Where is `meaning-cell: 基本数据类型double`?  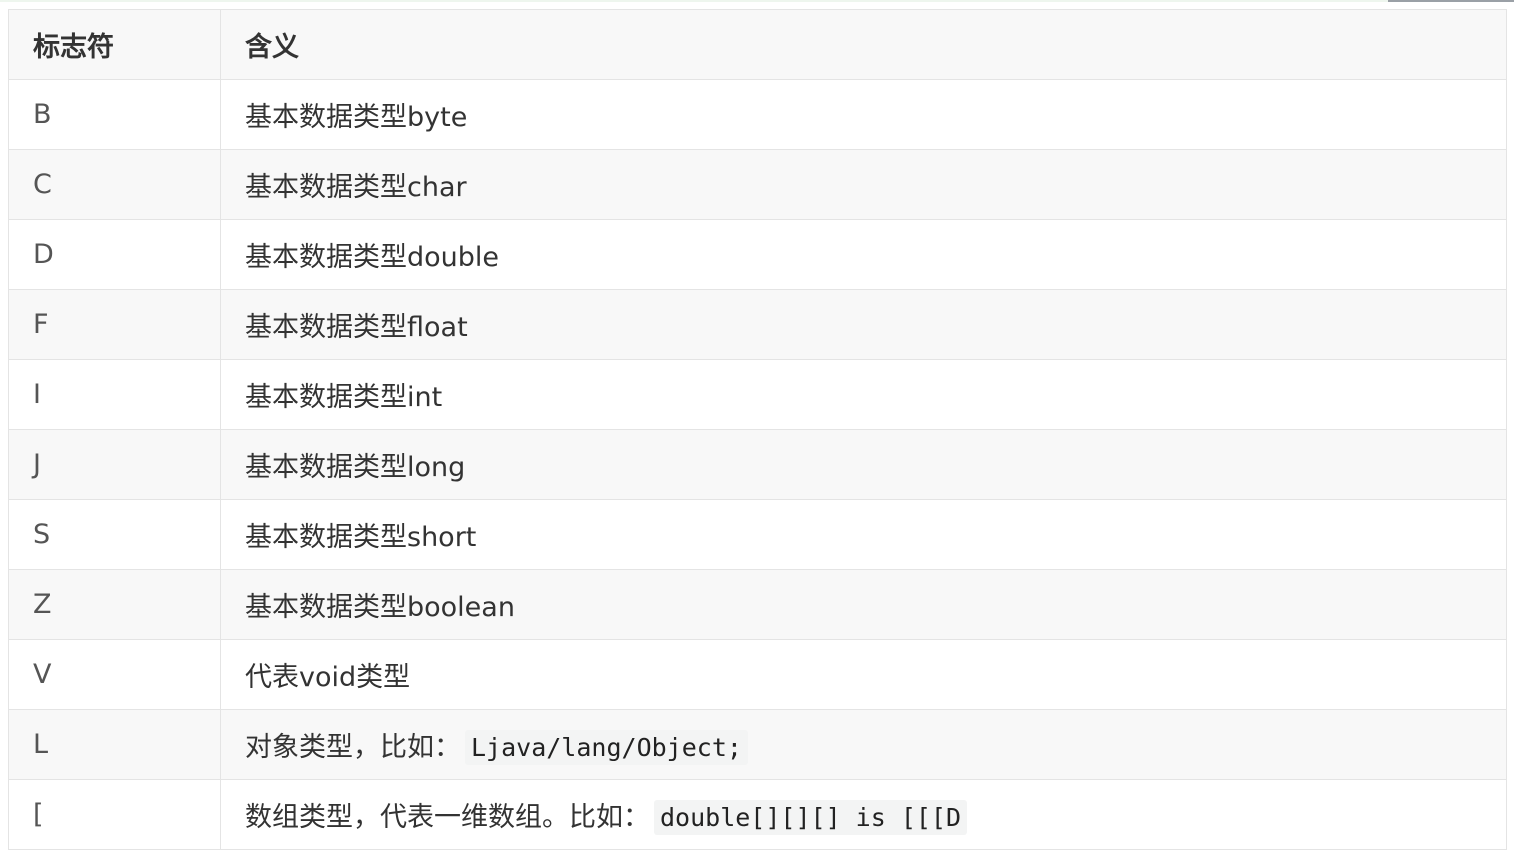 meaning-cell: 基本数据类型double is located at coordinates (863, 254).